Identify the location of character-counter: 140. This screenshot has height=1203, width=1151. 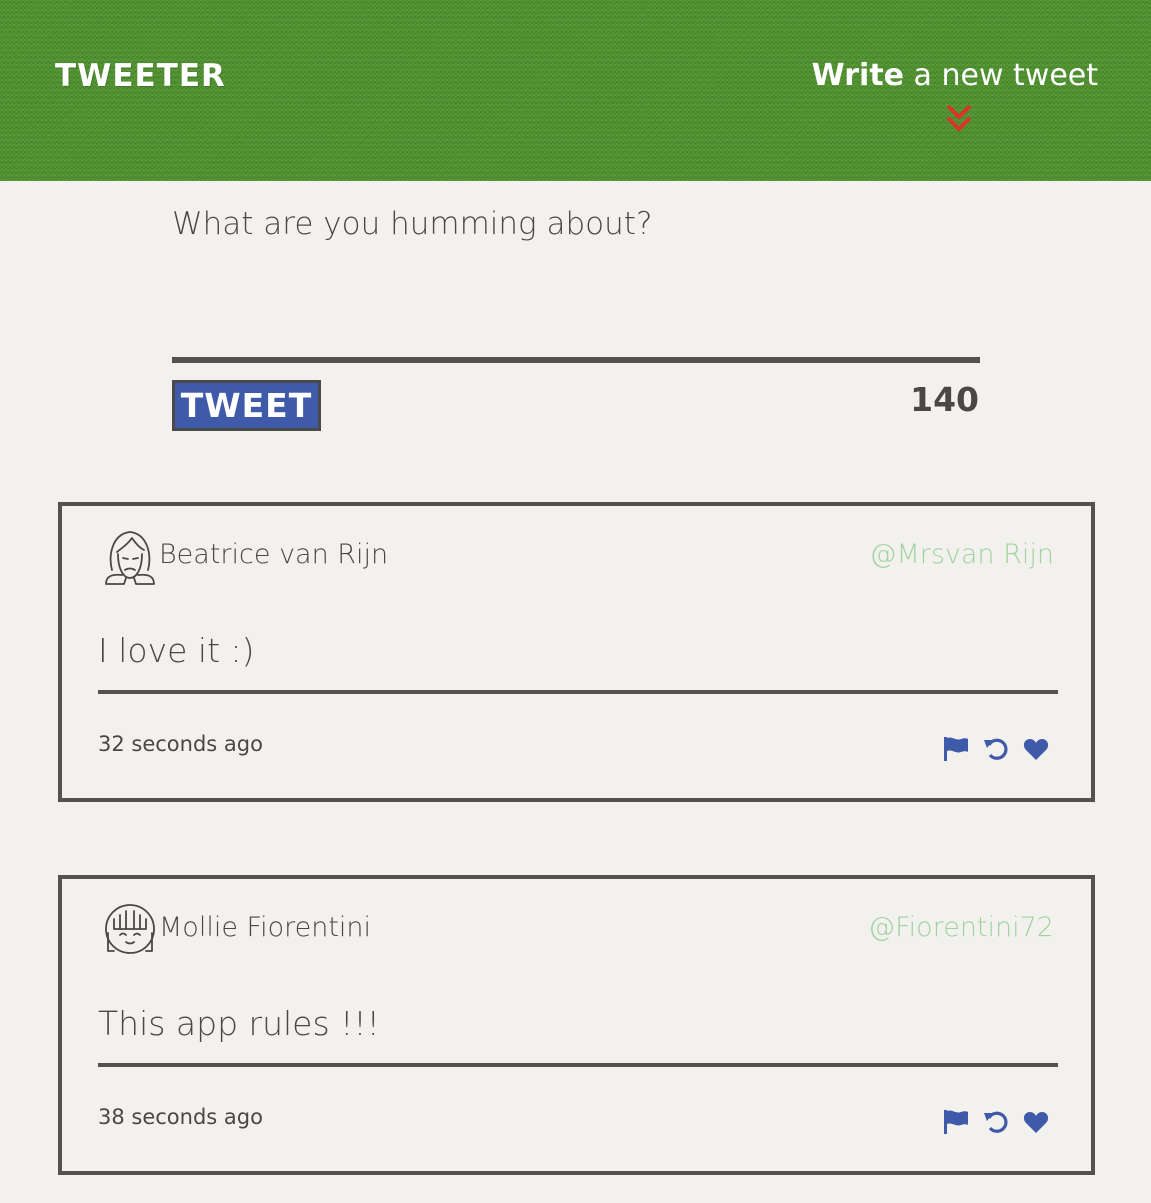
(944, 399).